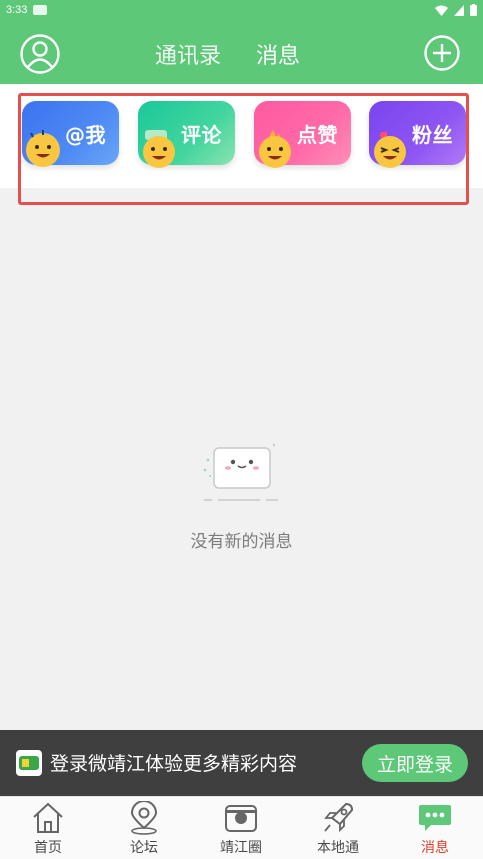 This screenshot has width=483, height=859. I want to click on highlight-outline, so click(243, 149).